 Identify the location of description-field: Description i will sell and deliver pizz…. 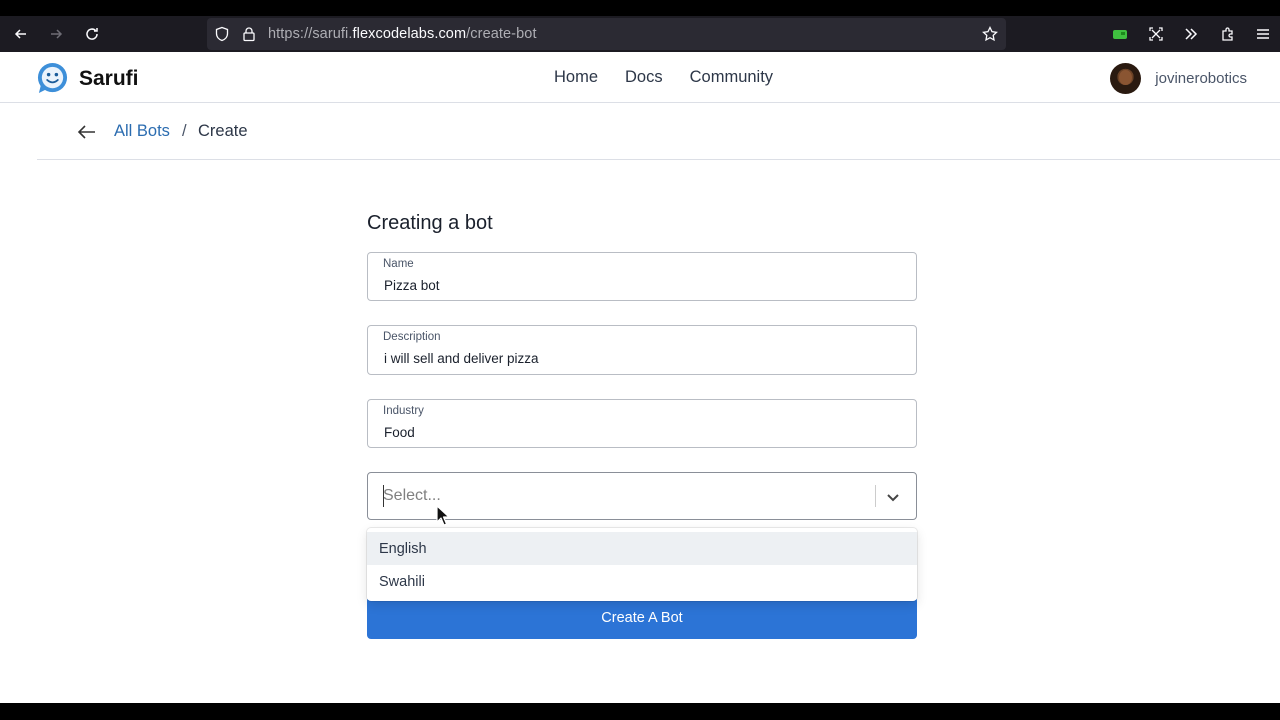
(642, 350).